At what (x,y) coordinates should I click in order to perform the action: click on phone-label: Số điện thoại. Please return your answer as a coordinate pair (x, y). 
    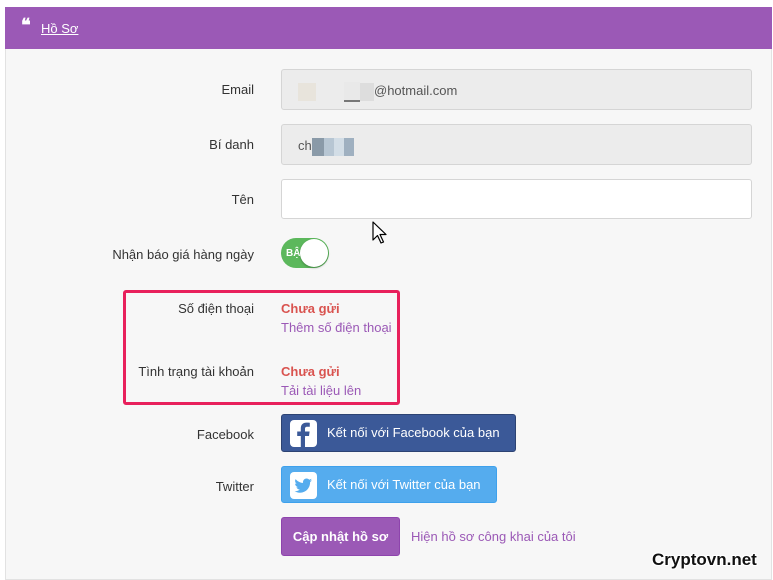
    Looking at the image, I should click on (216, 308).